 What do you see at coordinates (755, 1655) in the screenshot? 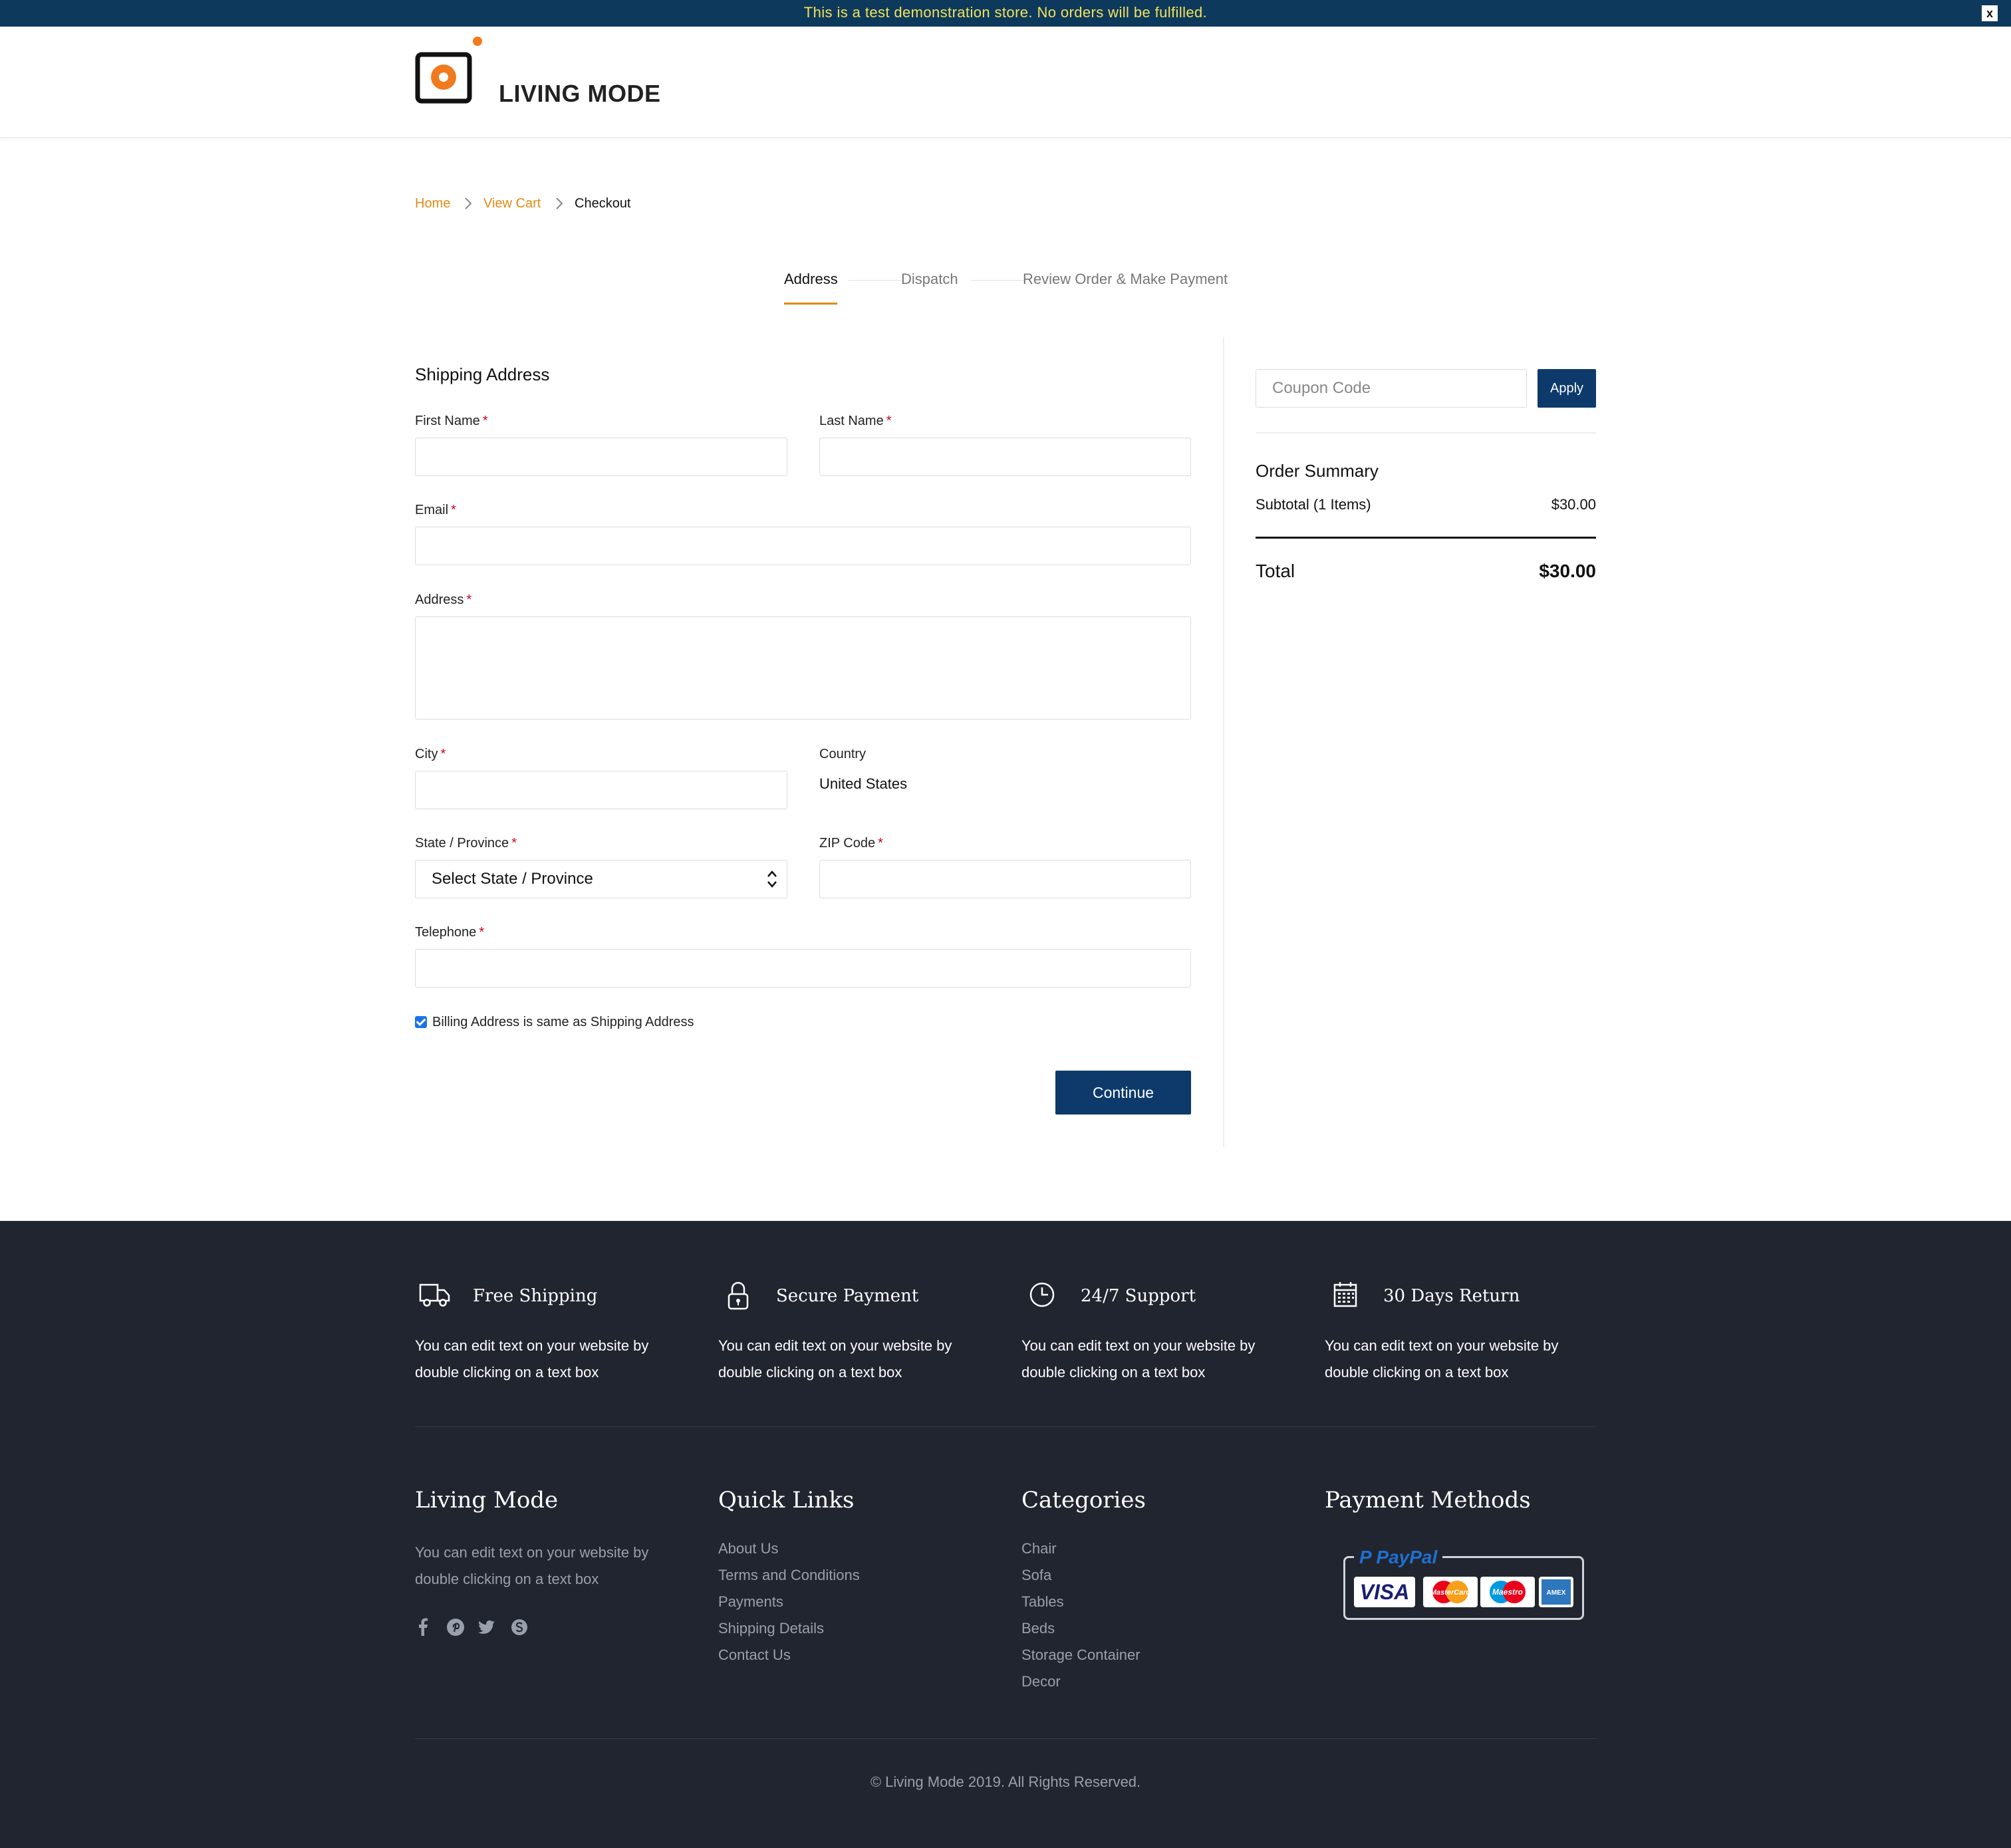
I see `quick-link: Contact Us` at bounding box center [755, 1655].